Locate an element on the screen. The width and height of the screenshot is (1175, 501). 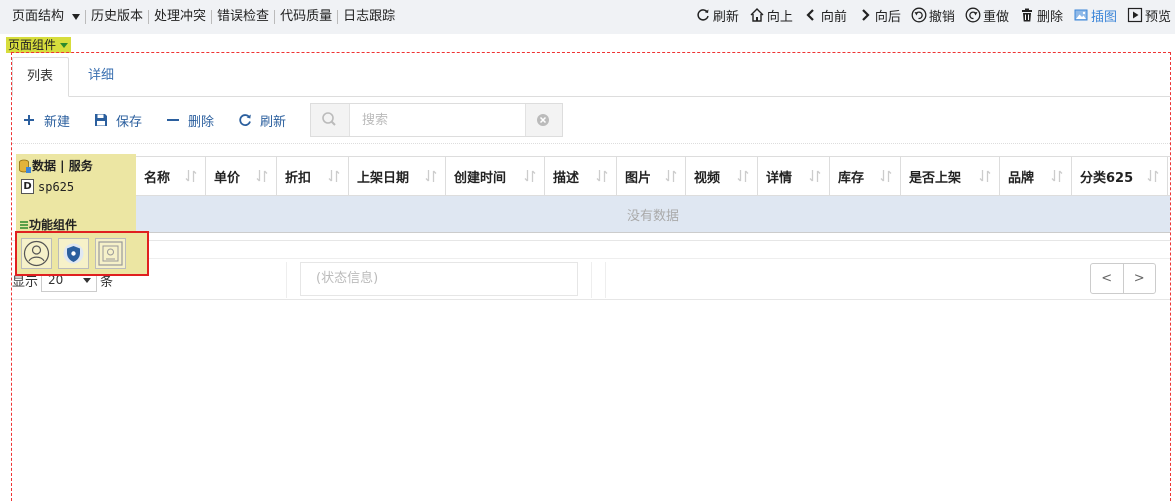
menu-page-structure: 页面结构 is located at coordinates (46, 17).